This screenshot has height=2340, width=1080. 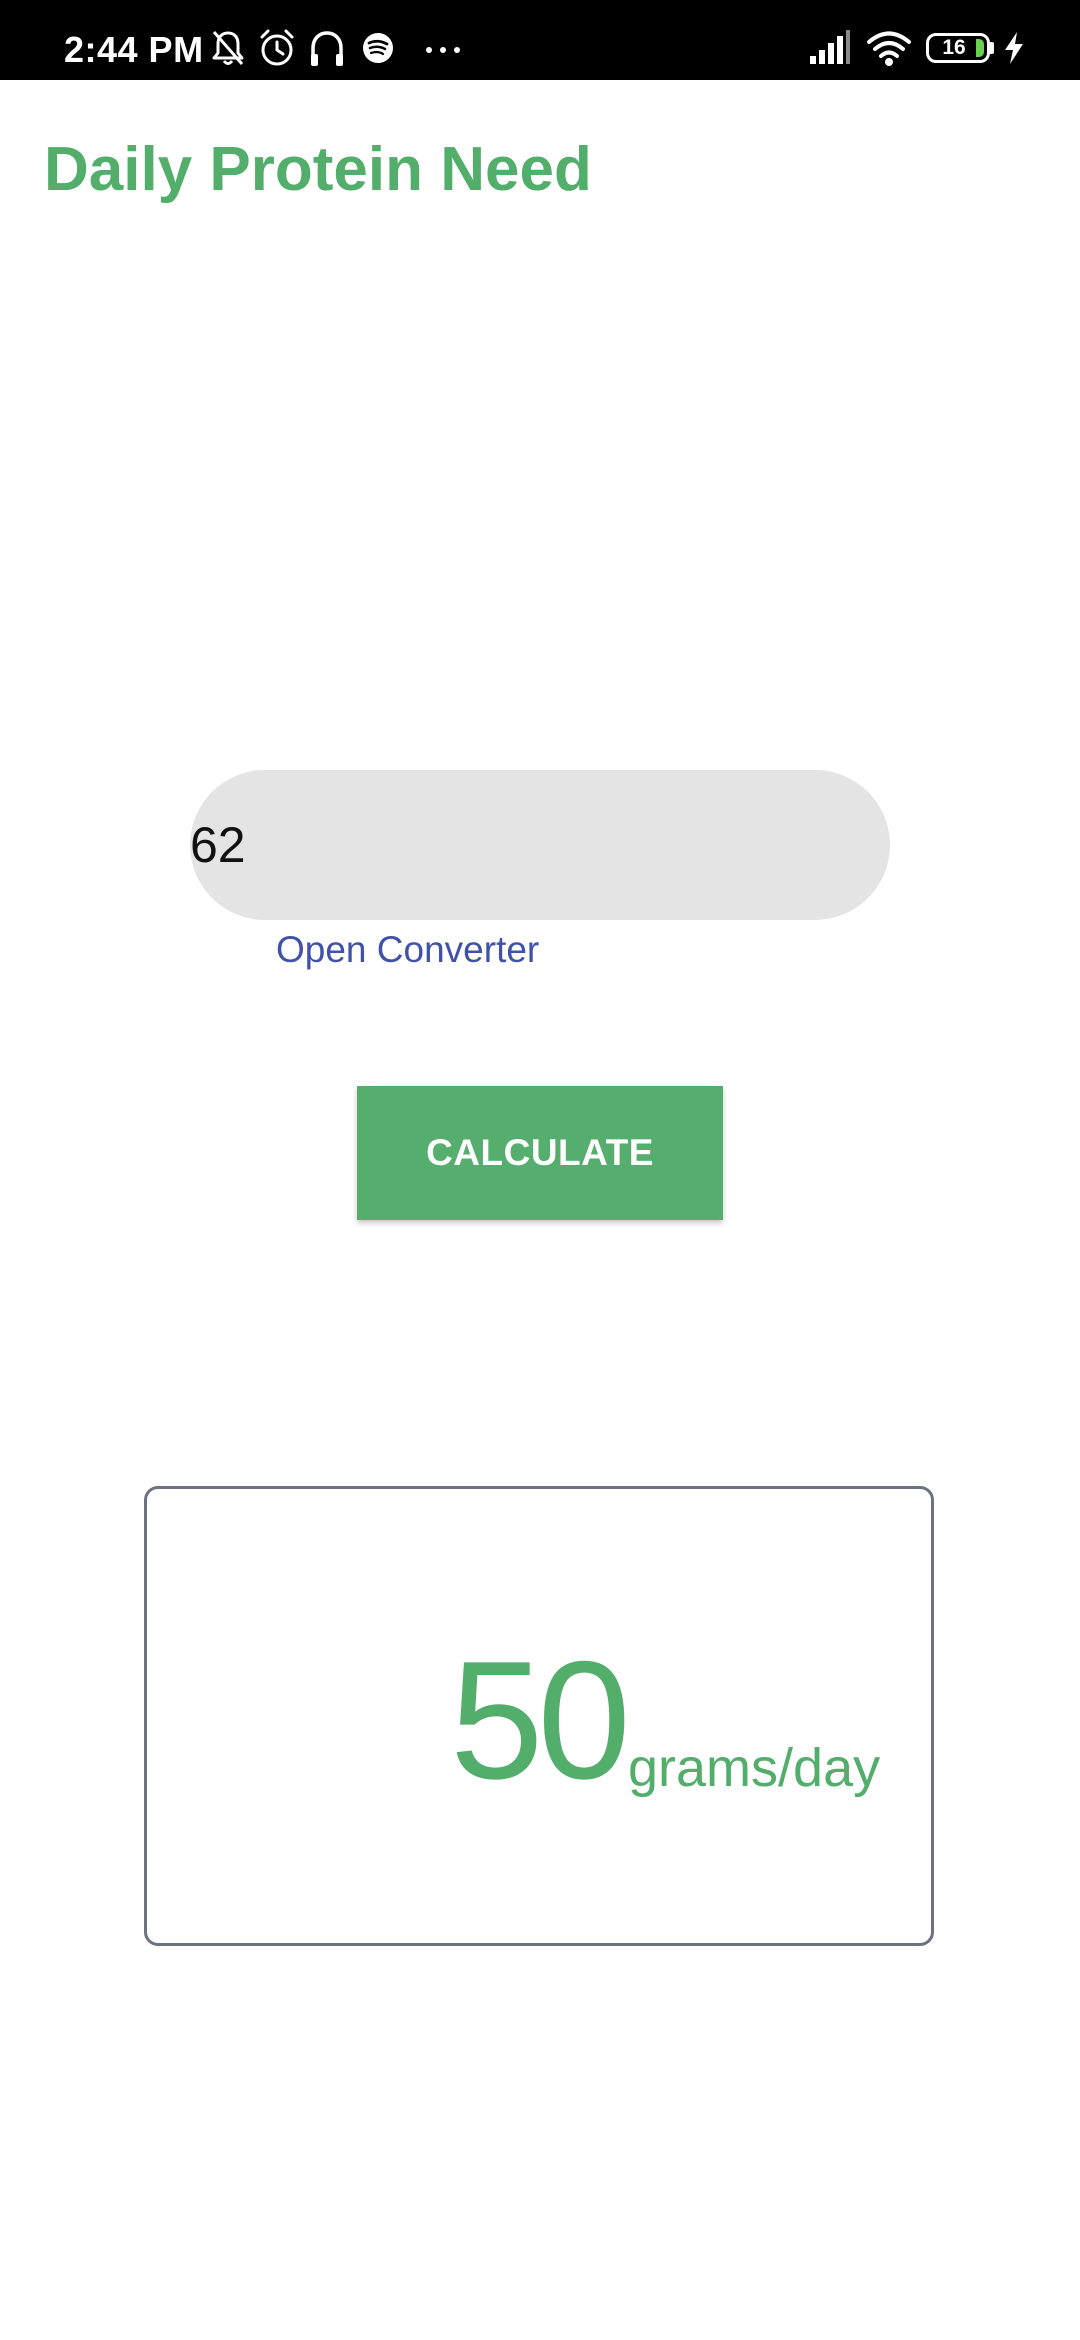 What do you see at coordinates (540, 1720) in the screenshot?
I see `result-value: 50` at bounding box center [540, 1720].